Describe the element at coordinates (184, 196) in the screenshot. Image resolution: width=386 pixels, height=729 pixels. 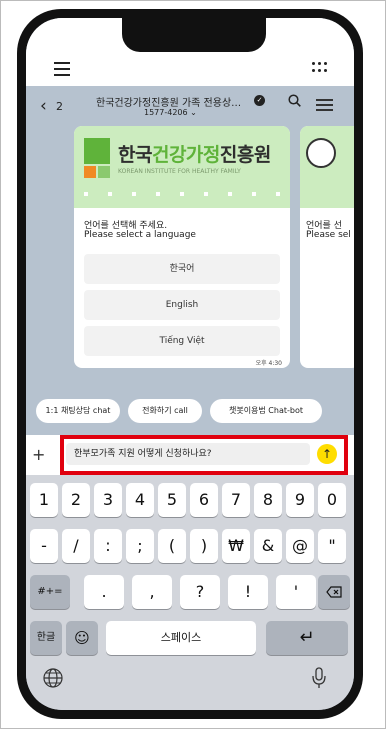
I see `banner-dot-pattern` at that location.